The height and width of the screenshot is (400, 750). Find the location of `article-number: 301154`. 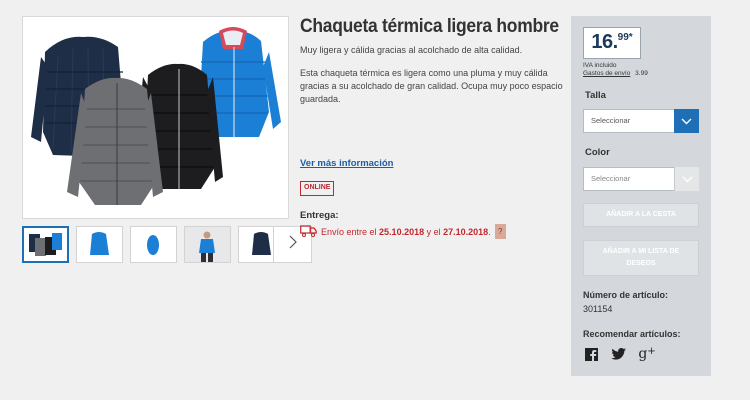

article-number: 301154 is located at coordinates (598, 309).